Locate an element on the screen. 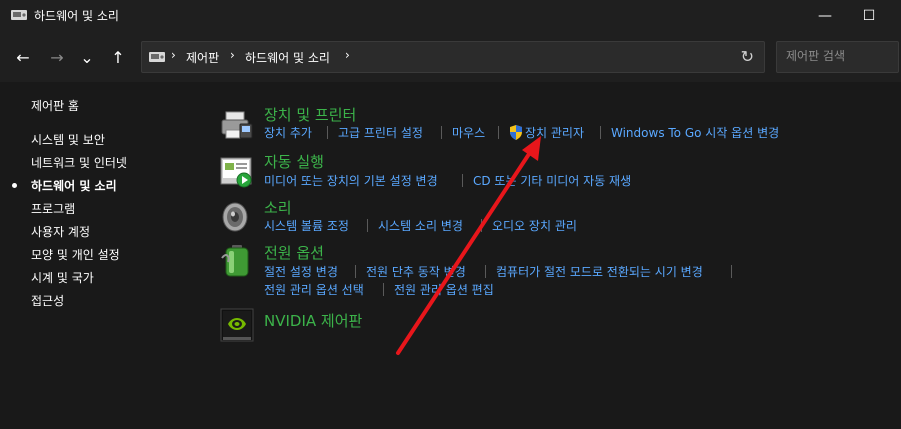  category-title-sound: 소리 is located at coordinates (278, 207).